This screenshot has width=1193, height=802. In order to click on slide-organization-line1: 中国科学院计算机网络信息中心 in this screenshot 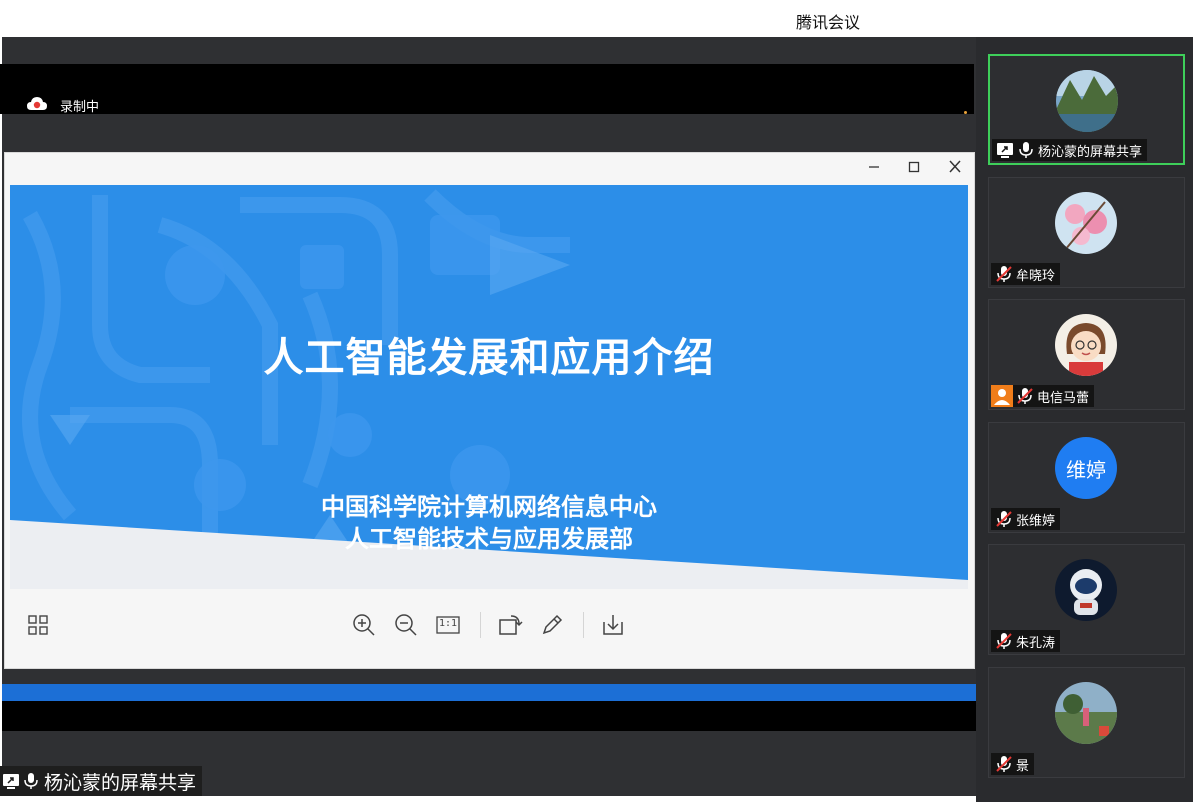, I will do `click(489, 507)`.